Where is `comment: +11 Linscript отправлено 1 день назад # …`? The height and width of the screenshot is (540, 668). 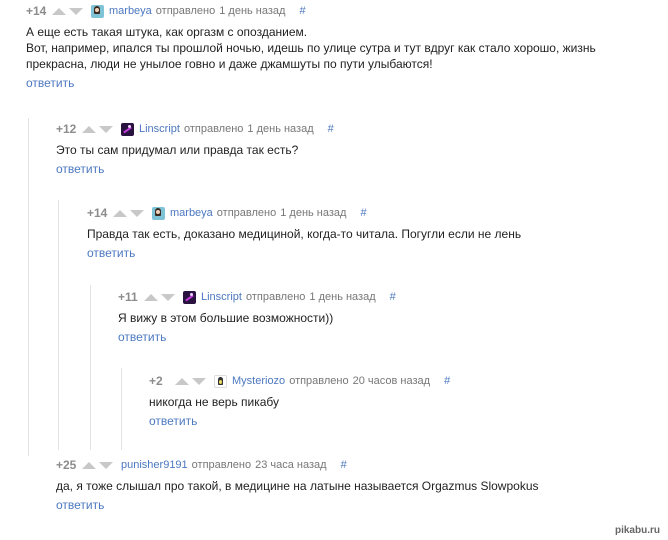
comment: +11 Linscript отправлено 1 день назад # … is located at coordinates (393, 317).